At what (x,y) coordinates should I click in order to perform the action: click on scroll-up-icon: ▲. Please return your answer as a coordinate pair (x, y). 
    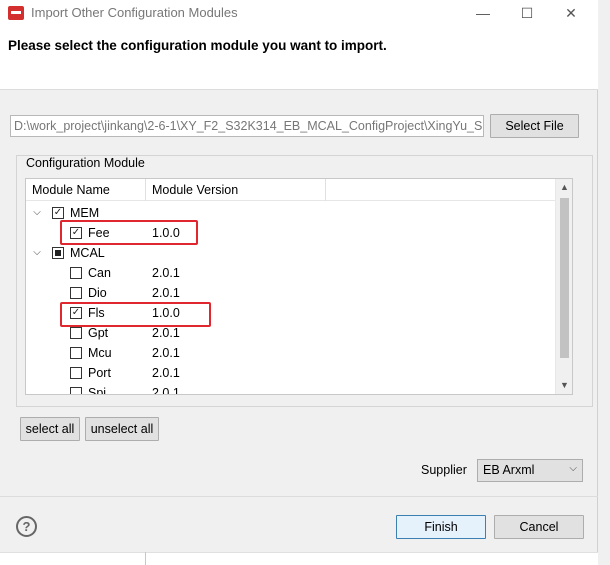
    Looking at the image, I should click on (564, 187).